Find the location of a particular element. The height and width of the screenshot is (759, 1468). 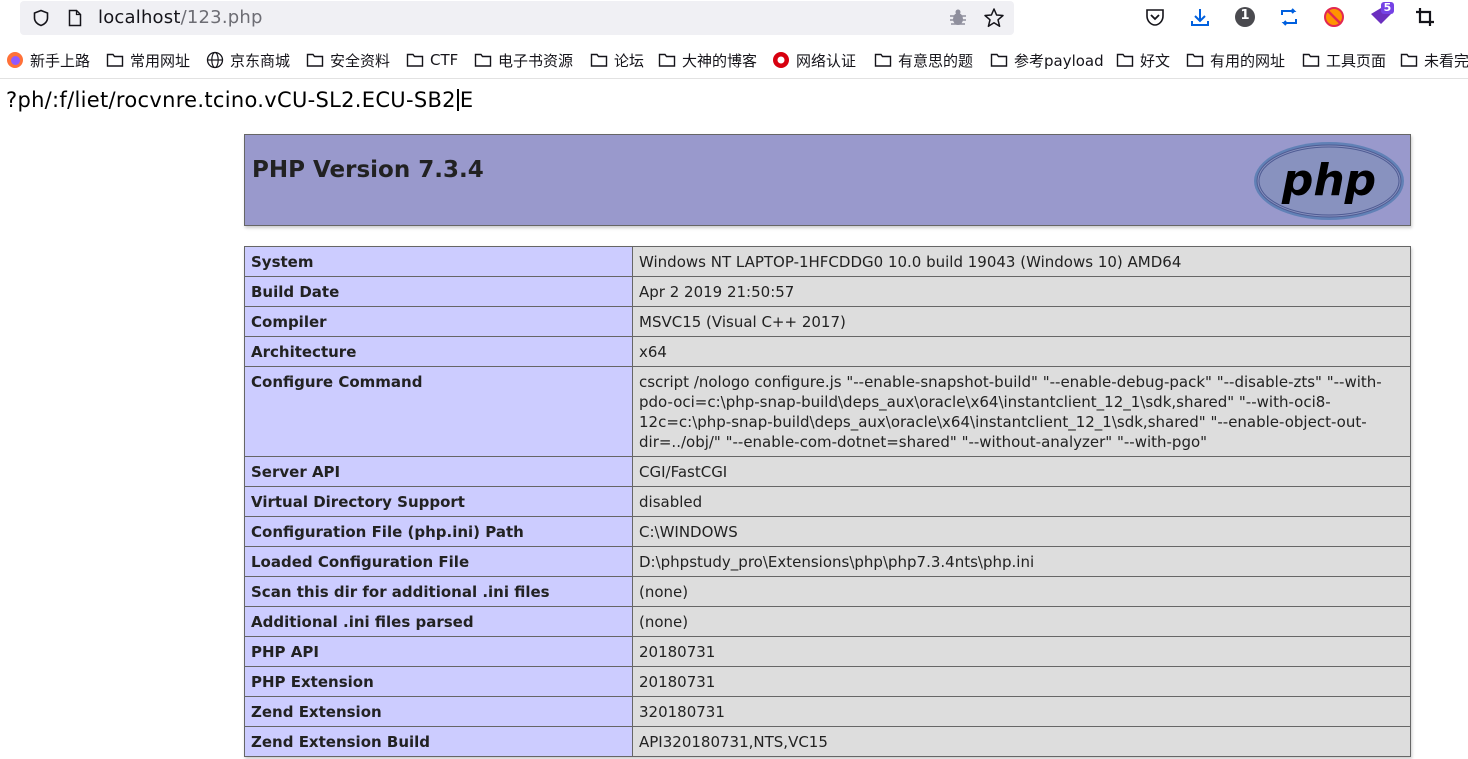

row-value: MSVC15 (Visual C++ 2017) is located at coordinates (1021, 321).